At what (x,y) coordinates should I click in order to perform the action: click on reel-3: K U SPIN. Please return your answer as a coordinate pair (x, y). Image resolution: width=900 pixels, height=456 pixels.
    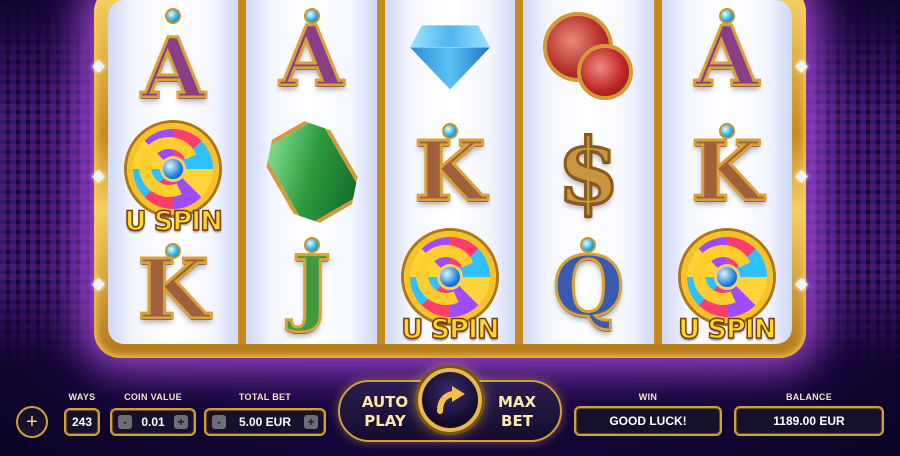
    Looking at the image, I should click on (450, 172).